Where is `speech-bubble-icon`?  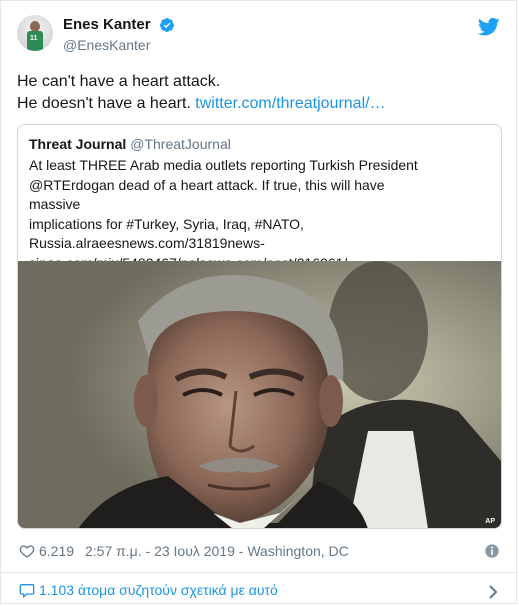
speech-bubble-icon is located at coordinates (27, 590).